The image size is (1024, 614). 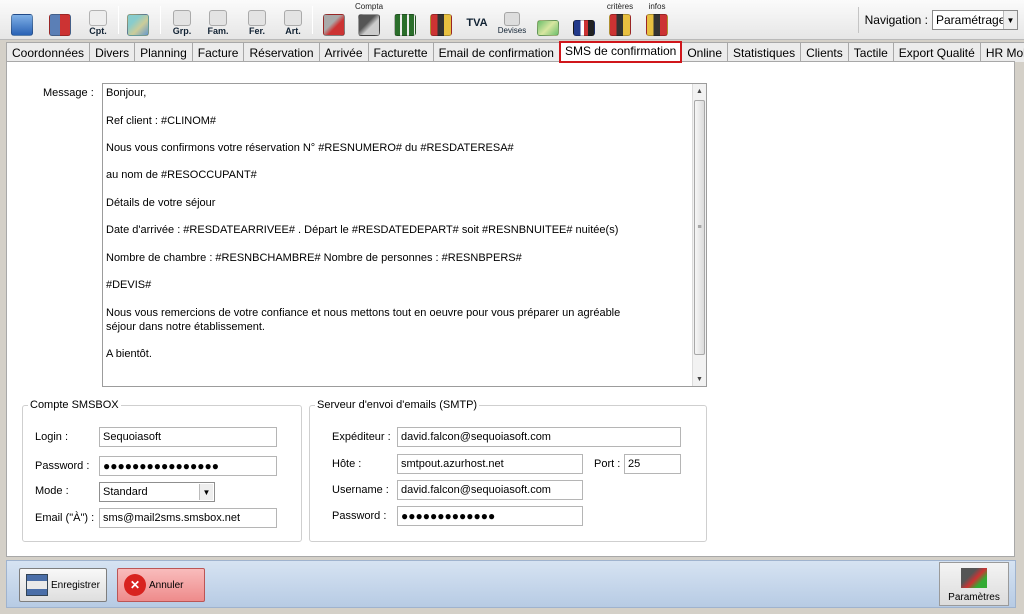 What do you see at coordinates (161, 203) in the screenshot?
I see `message-line: Détails de votre séjour` at bounding box center [161, 203].